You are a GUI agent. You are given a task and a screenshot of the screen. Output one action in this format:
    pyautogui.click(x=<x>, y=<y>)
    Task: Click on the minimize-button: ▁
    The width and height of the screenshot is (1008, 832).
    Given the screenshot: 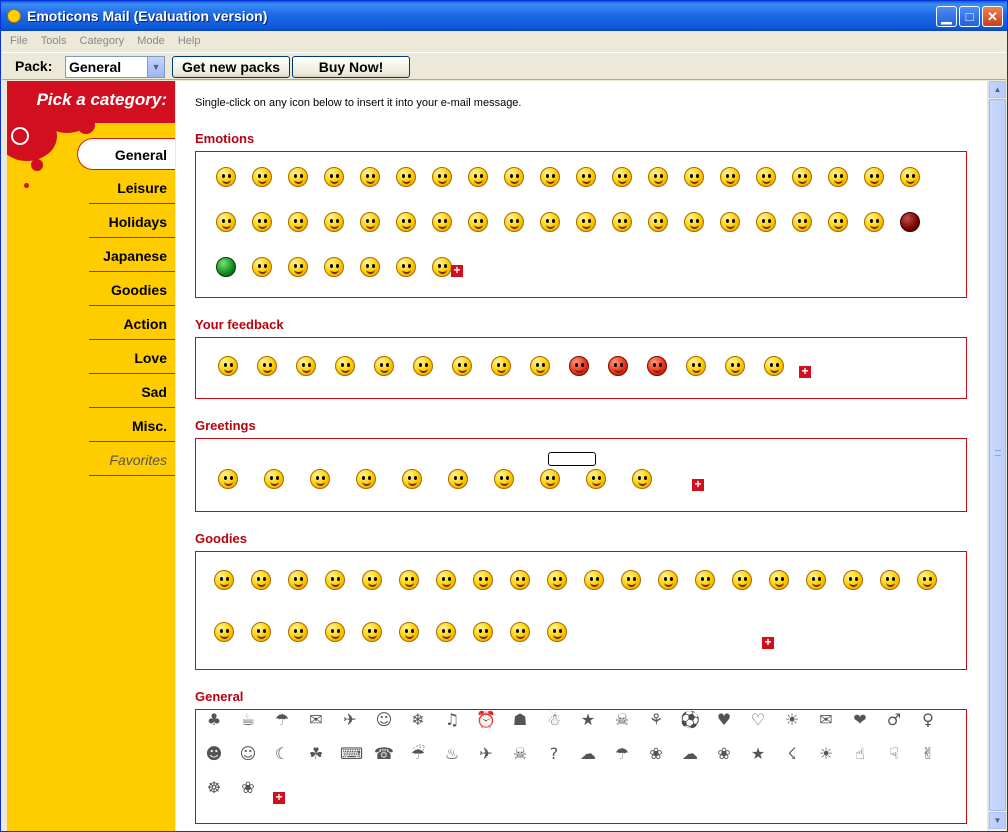 What is the action you would take?
    pyautogui.click(x=946, y=16)
    